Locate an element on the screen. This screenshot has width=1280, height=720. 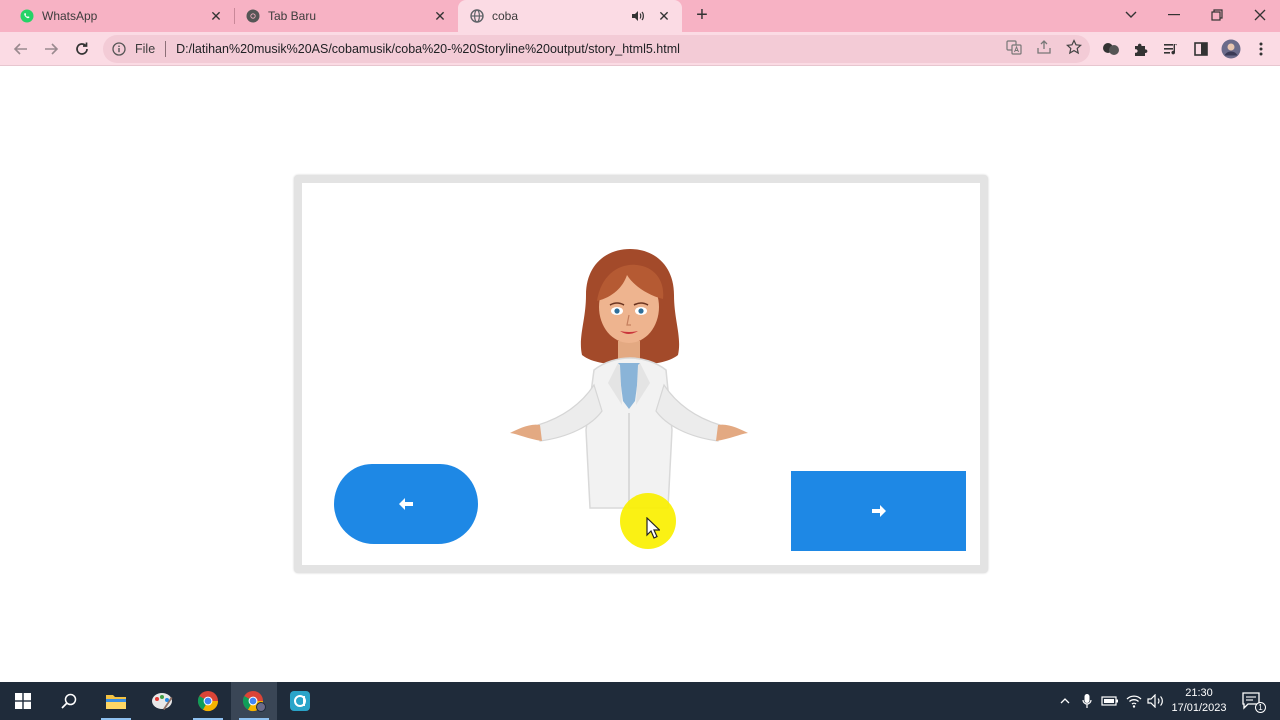
search-icon is located at coordinates (69, 701).